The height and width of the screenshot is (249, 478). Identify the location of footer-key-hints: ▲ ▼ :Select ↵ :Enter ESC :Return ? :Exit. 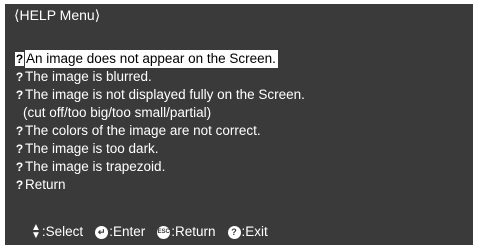
(155, 232).